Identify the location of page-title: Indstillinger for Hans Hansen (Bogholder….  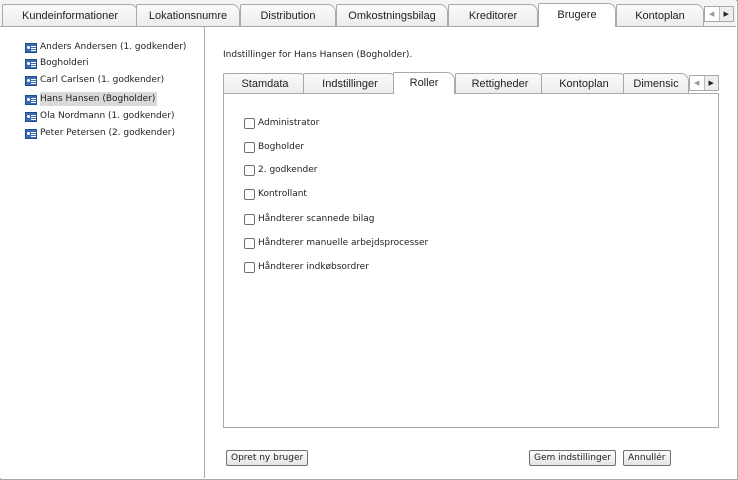
(318, 55).